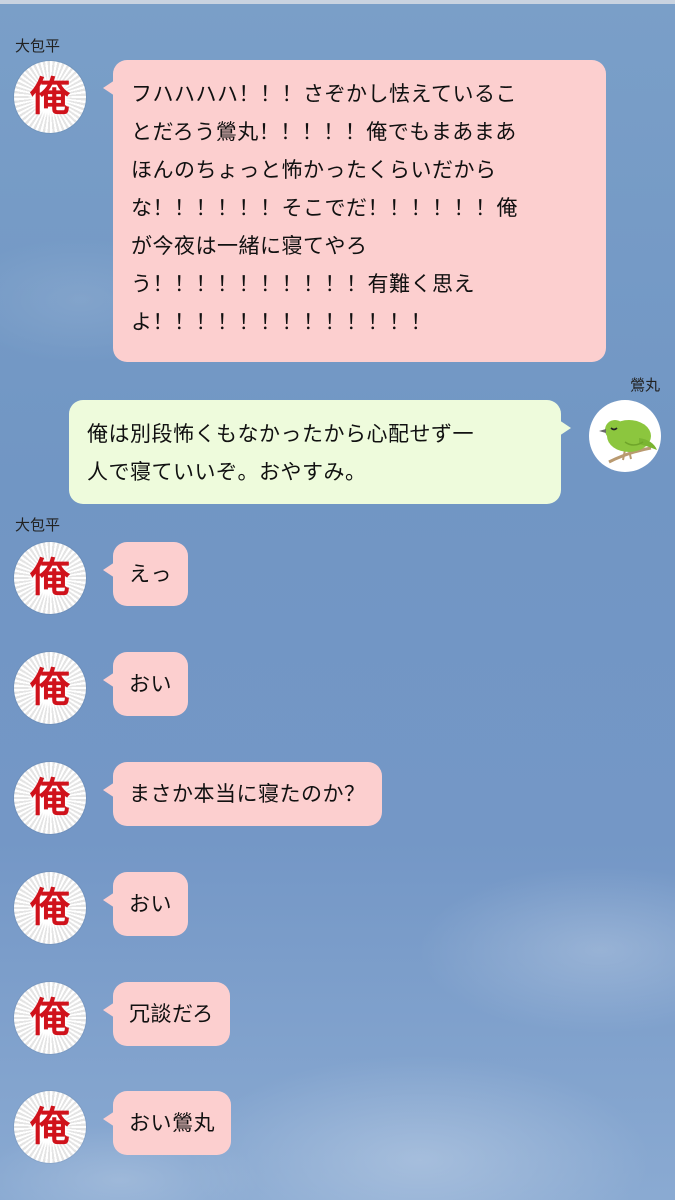  I want to click on top-divider, so click(337, 2).